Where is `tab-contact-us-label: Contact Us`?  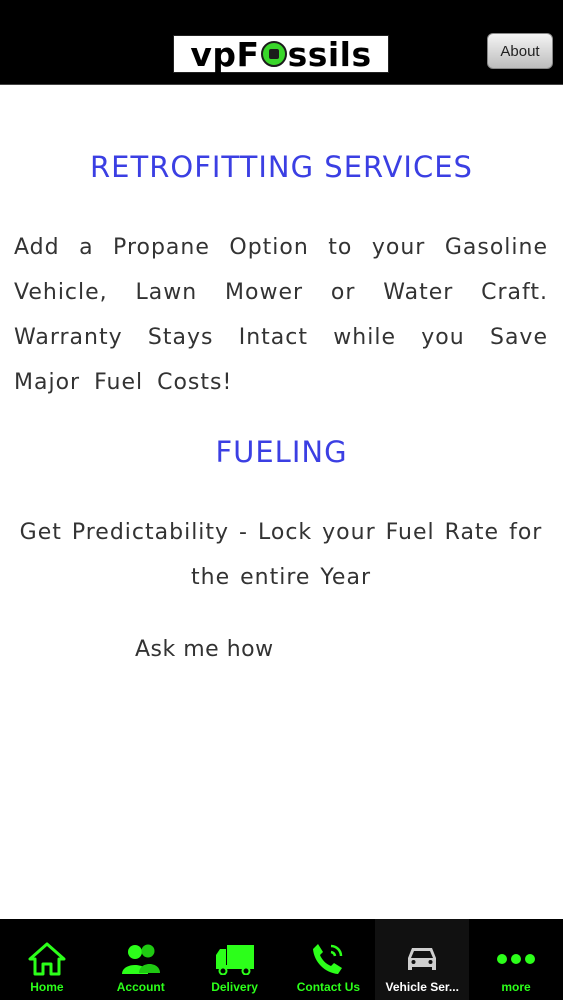
tab-contact-us-label: Contact Us is located at coordinates (328, 987).